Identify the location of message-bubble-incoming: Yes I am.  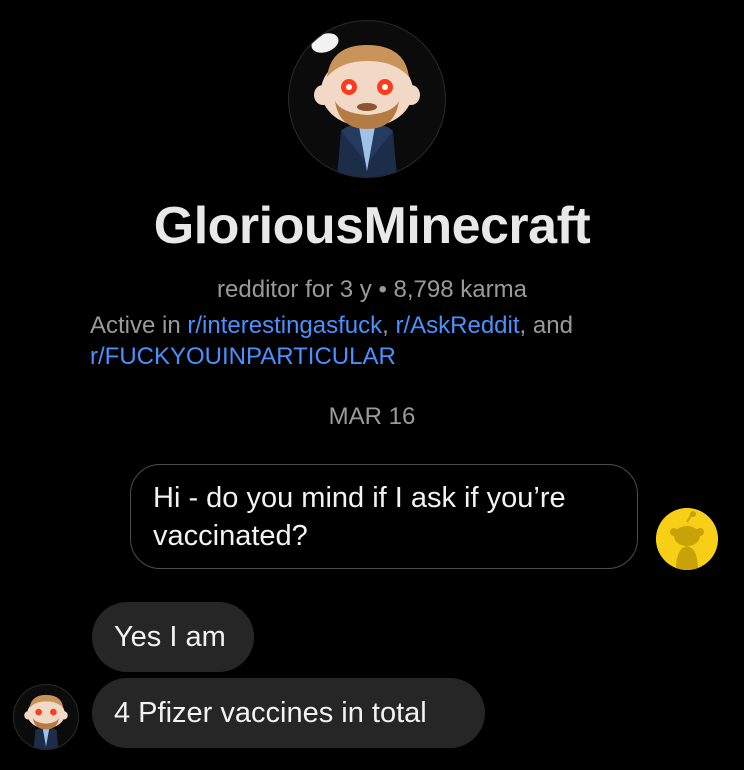
(173, 637).